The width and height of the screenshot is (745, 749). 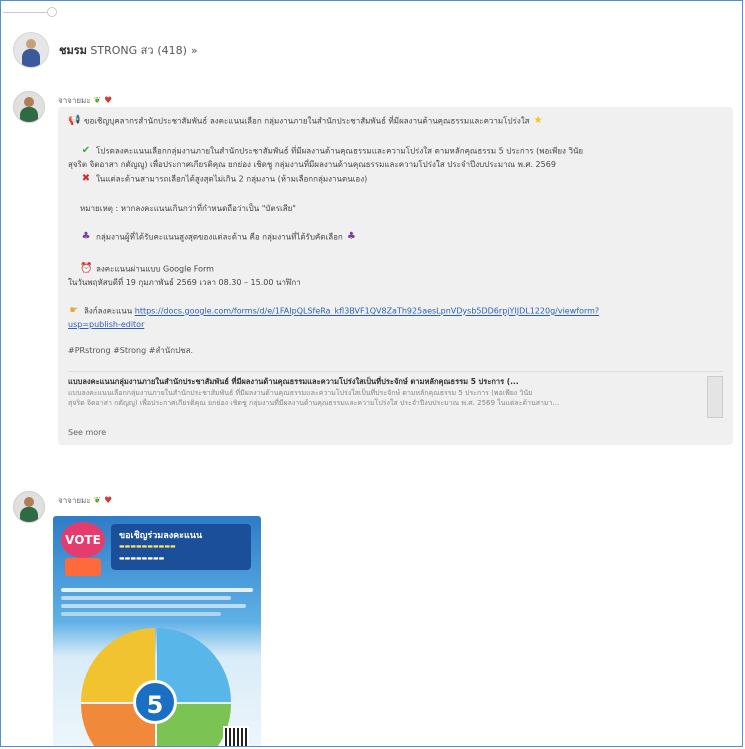 I want to click on qr-code, so click(x=236, y=736).